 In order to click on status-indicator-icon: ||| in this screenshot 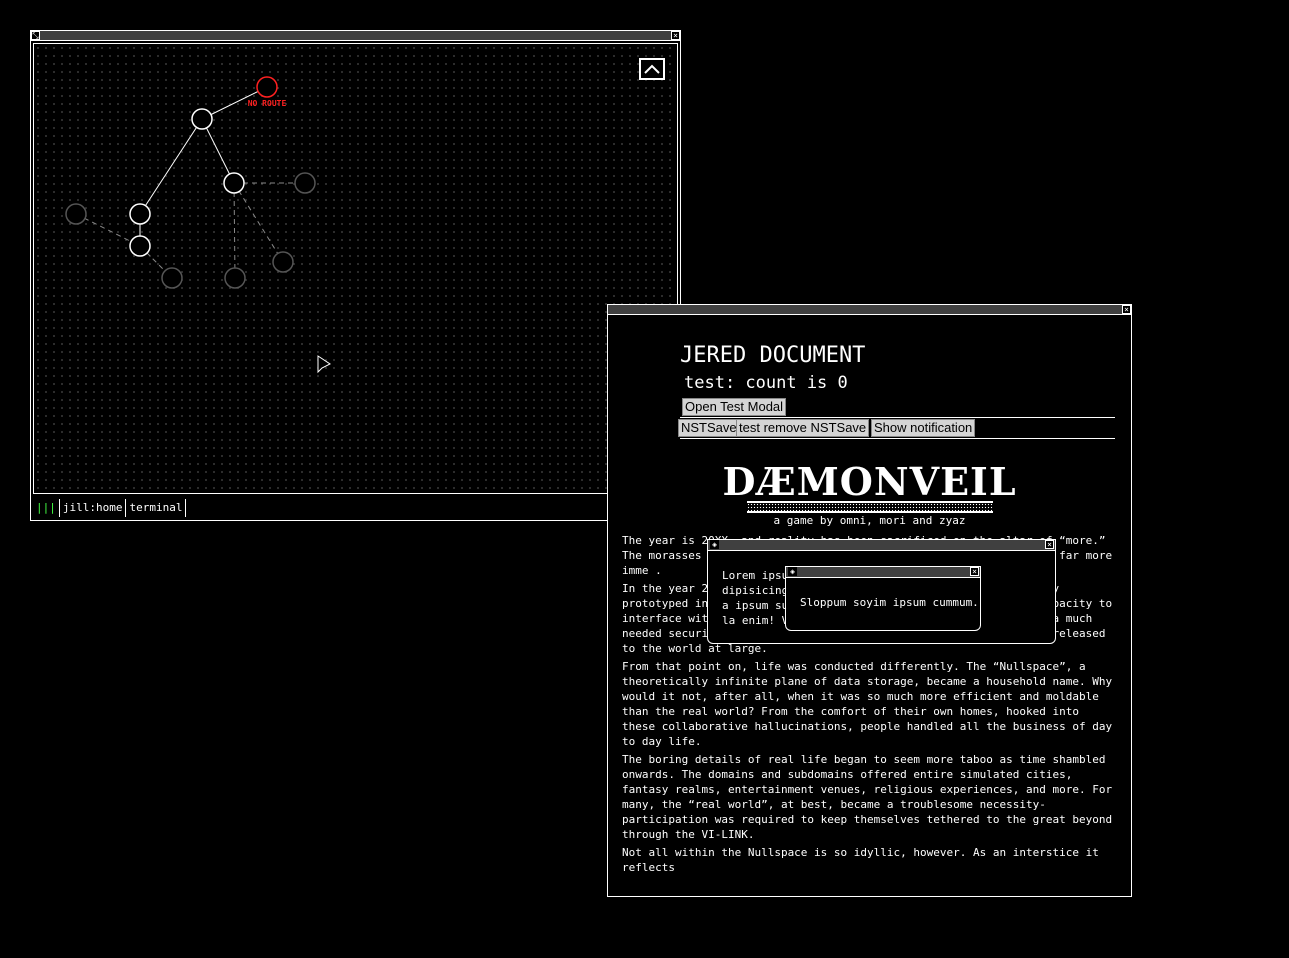, I will do `click(46, 508)`.